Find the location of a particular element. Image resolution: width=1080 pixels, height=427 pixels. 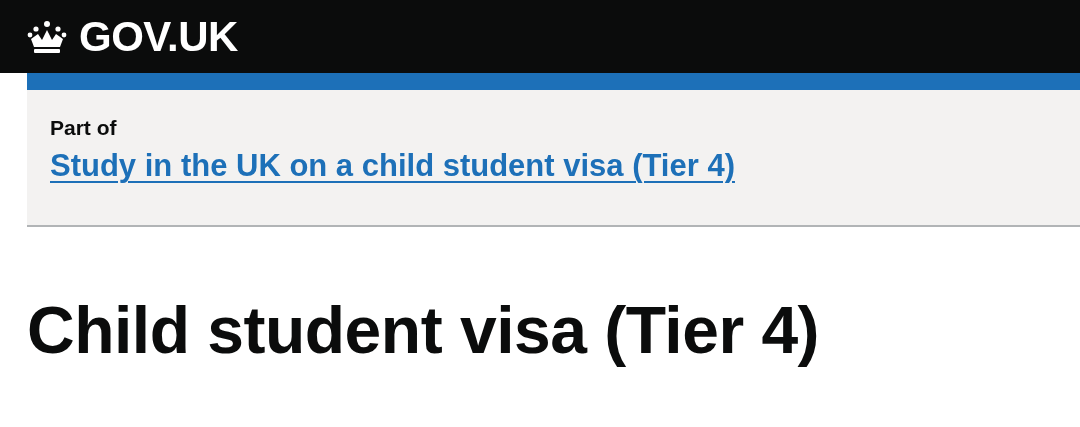

part-of-label: Part of is located at coordinates (83, 128).